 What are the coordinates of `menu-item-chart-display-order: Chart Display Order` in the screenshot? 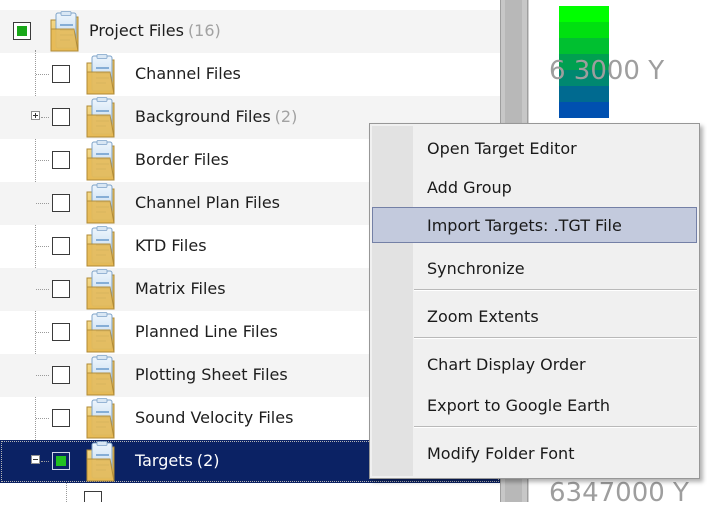 It's located at (534, 364).